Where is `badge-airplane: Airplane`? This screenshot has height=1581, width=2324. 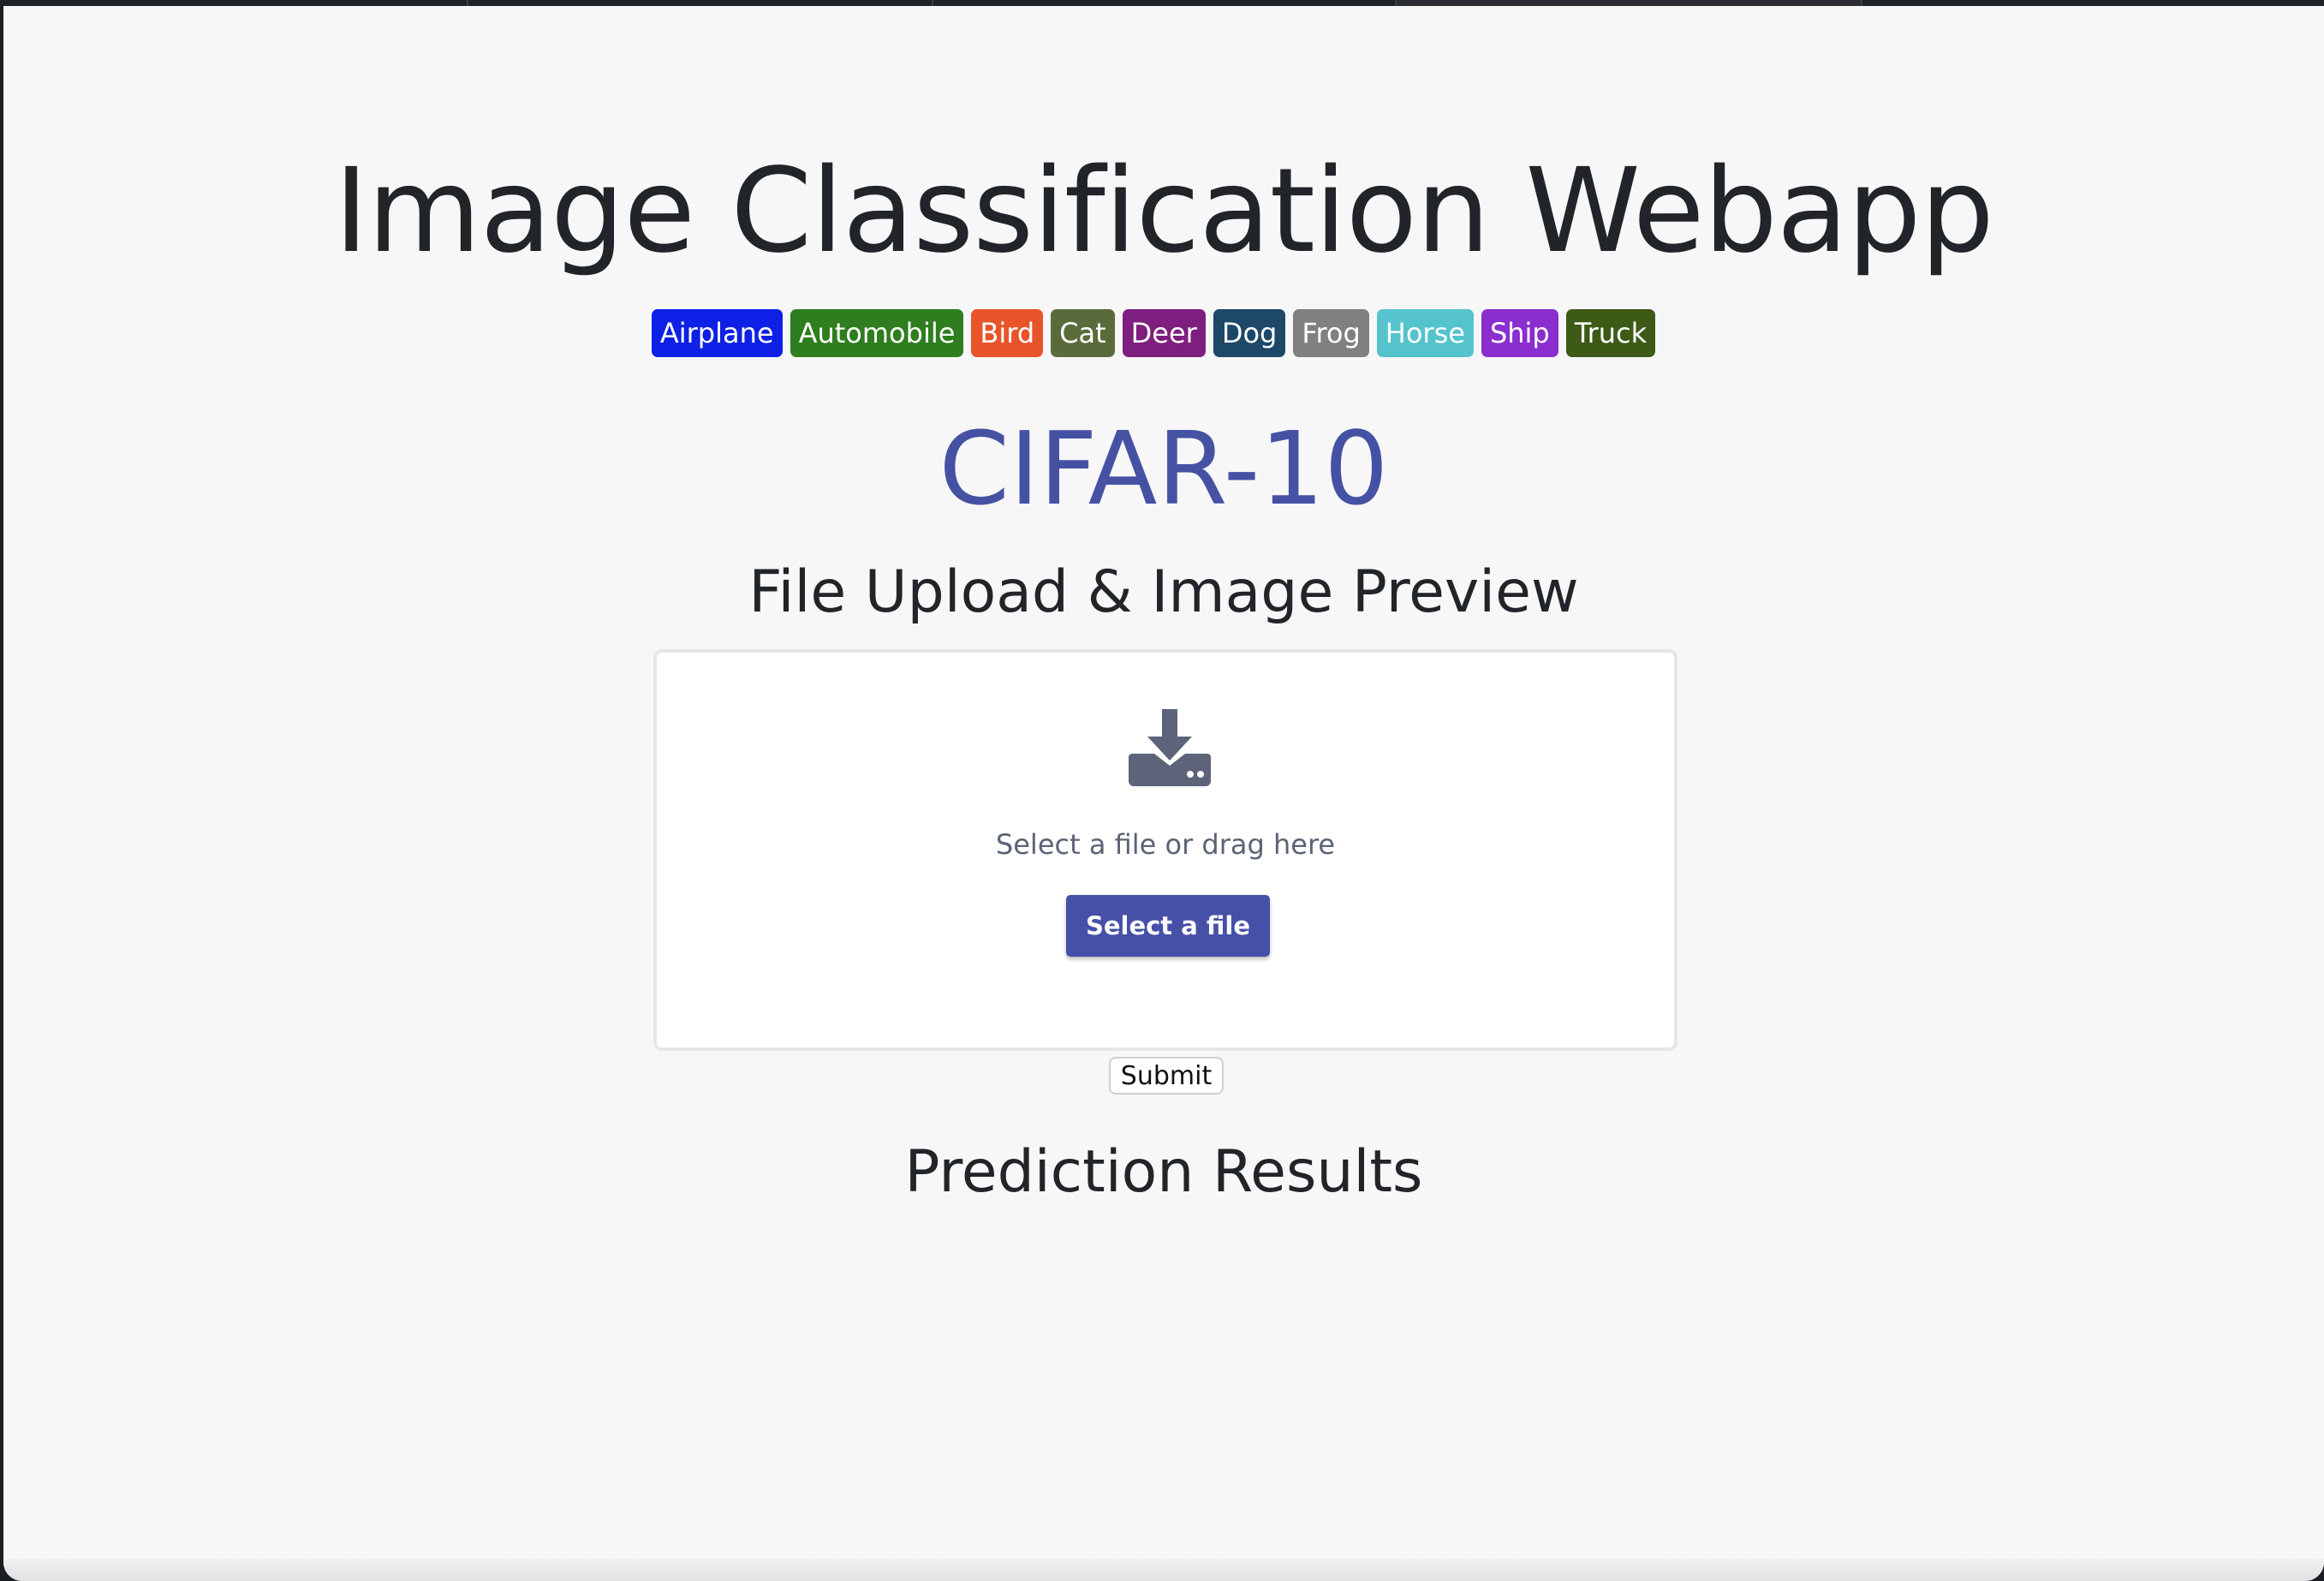
badge-airplane: Airplane is located at coordinates (717, 333).